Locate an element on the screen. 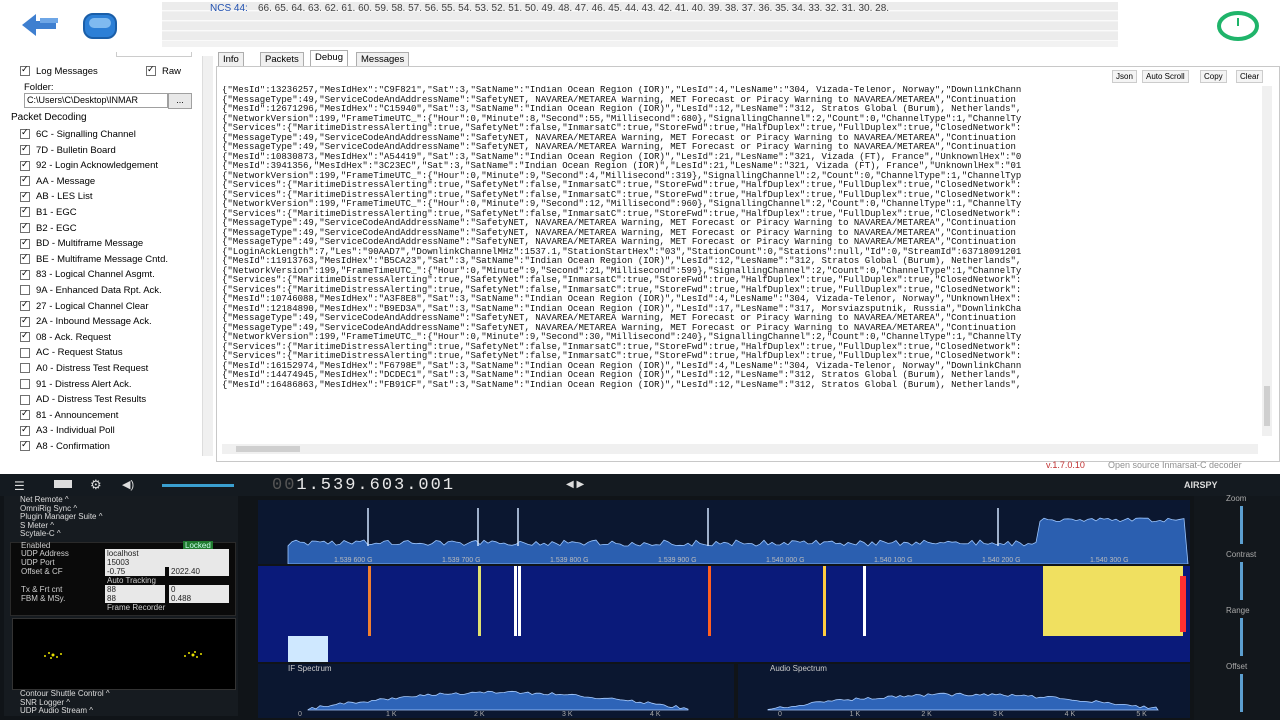 This screenshot has width=1280, height=721. tab-packets: Packets is located at coordinates (282, 59).